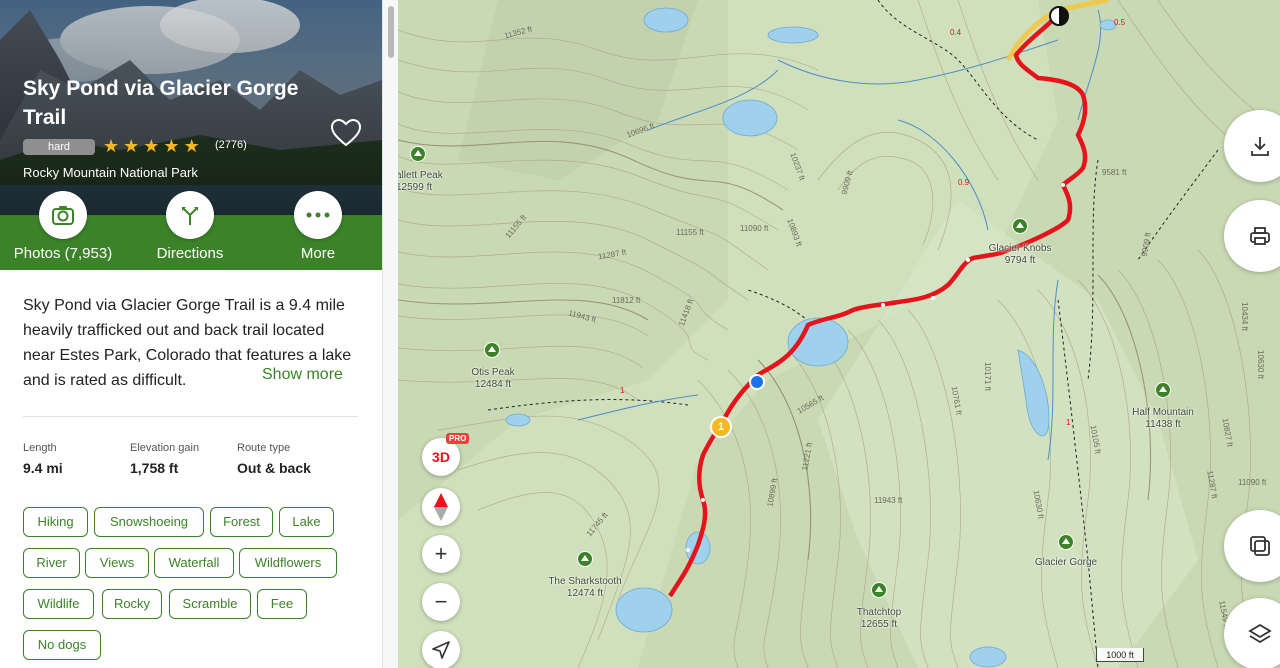 The width and height of the screenshot is (1280, 668). I want to click on compass-button, so click(441, 507).